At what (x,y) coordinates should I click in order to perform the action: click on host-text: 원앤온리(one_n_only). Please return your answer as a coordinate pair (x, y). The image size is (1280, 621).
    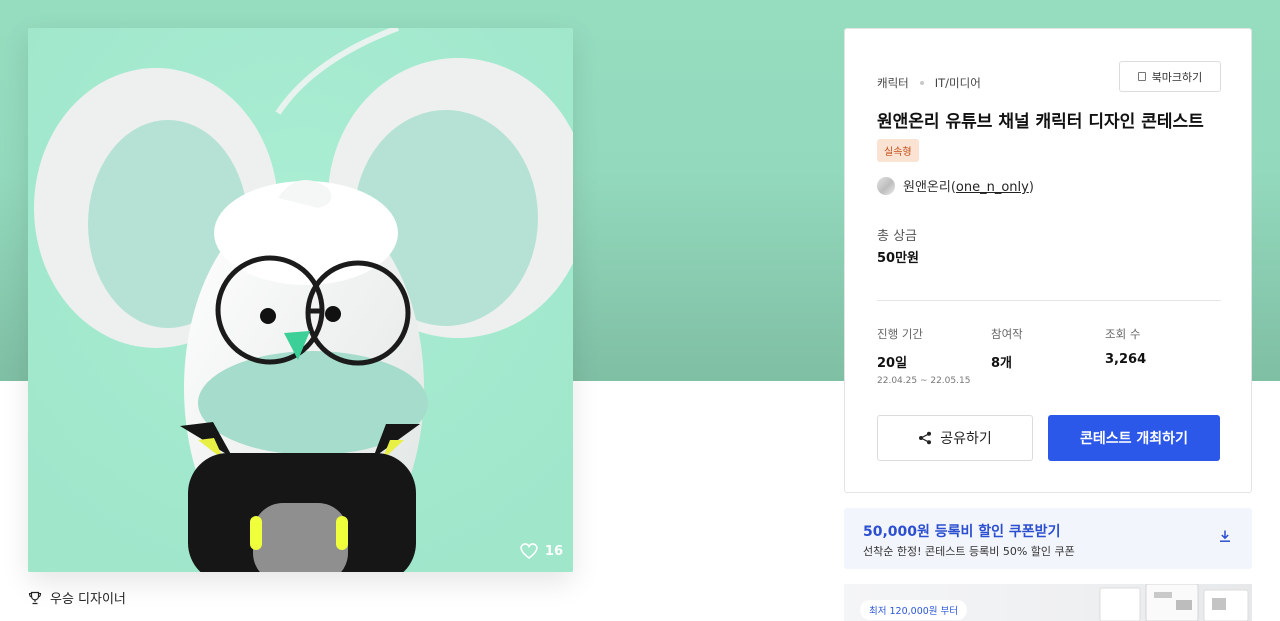
    Looking at the image, I should click on (968, 185).